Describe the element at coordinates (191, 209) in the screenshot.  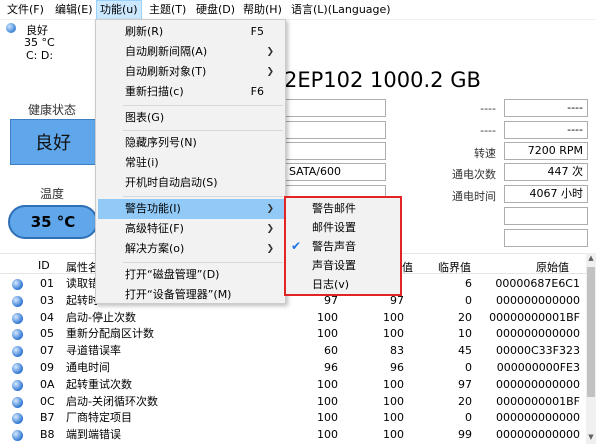
I see `menu-item-alert-features: 警告功能(I) ❯` at that location.